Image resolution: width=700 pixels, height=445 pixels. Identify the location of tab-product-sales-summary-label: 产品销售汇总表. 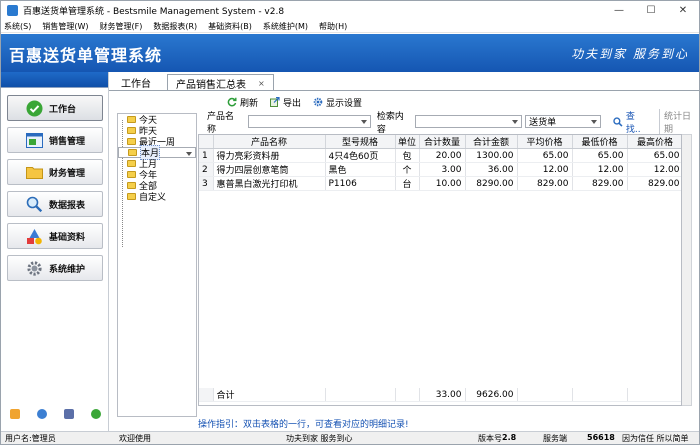
(211, 85).